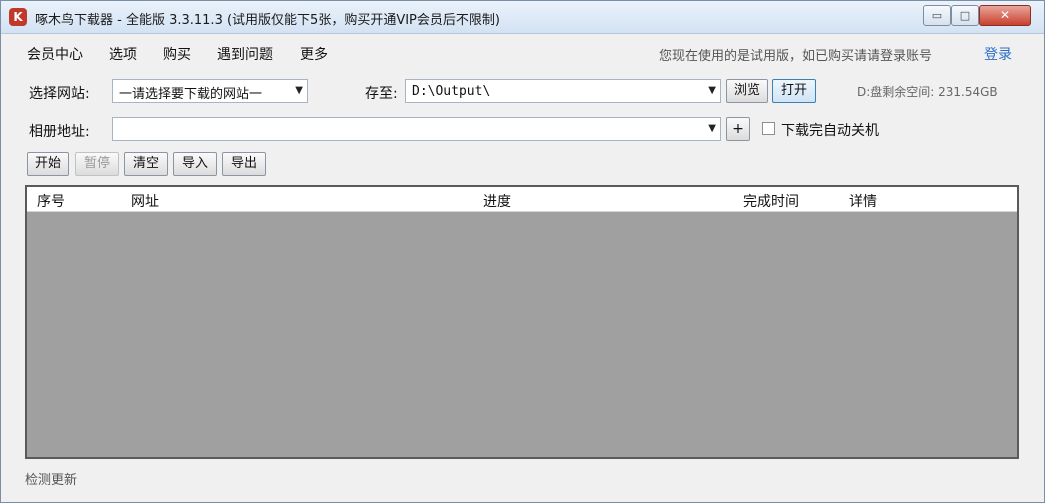 The width and height of the screenshot is (1045, 503). What do you see at coordinates (177, 54) in the screenshot?
I see `menu-purchase: 购买` at bounding box center [177, 54].